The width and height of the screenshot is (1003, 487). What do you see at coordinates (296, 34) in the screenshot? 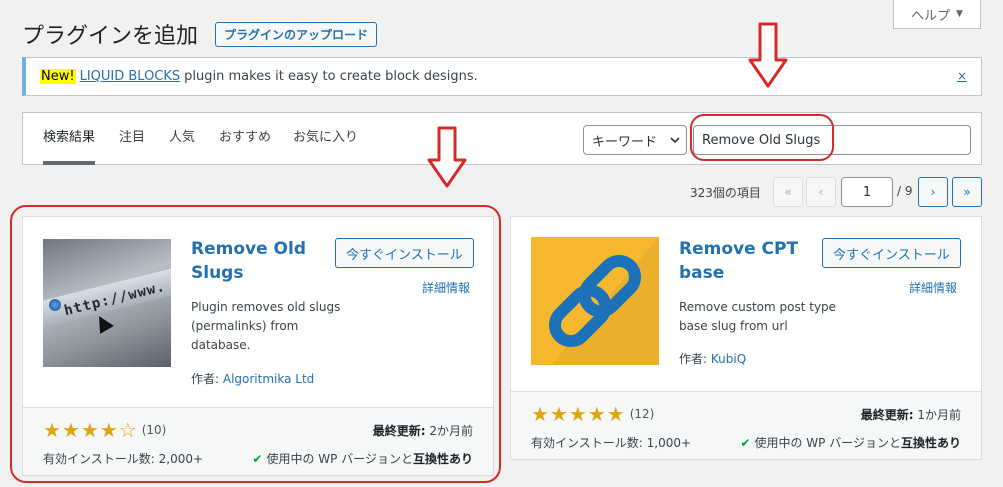
I see `upload-plugin-button: プラグインのアップロード` at bounding box center [296, 34].